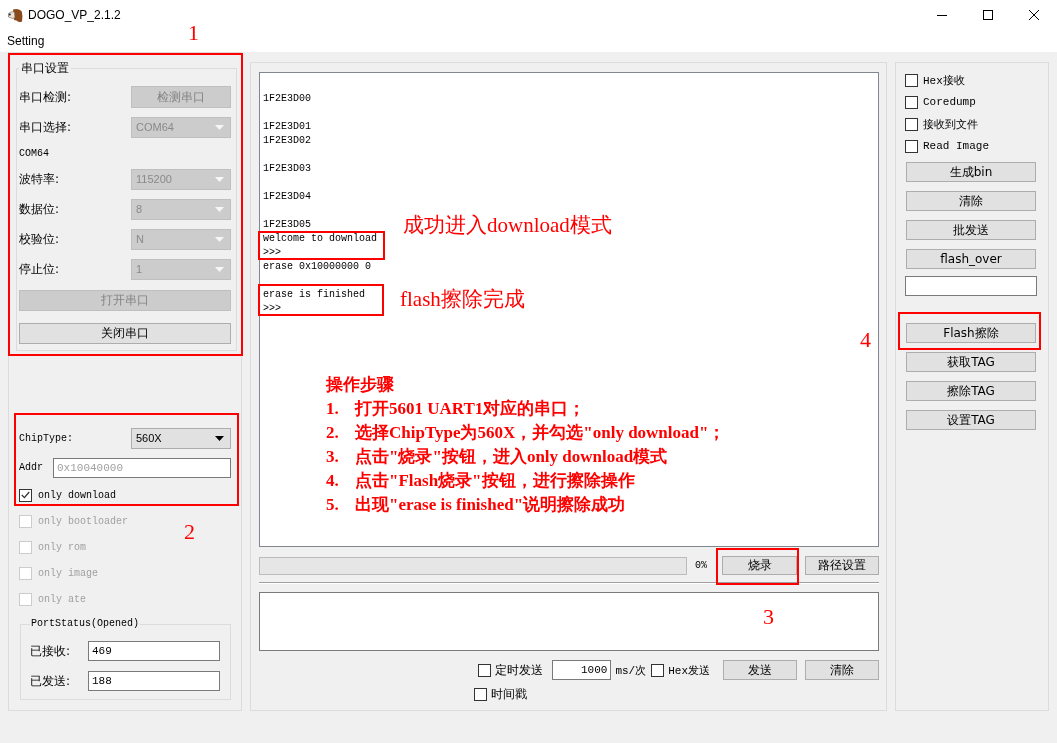 The width and height of the screenshot is (1057, 743). Describe the element at coordinates (46, 438) in the screenshot. I see `field-label: ChipType:` at that location.